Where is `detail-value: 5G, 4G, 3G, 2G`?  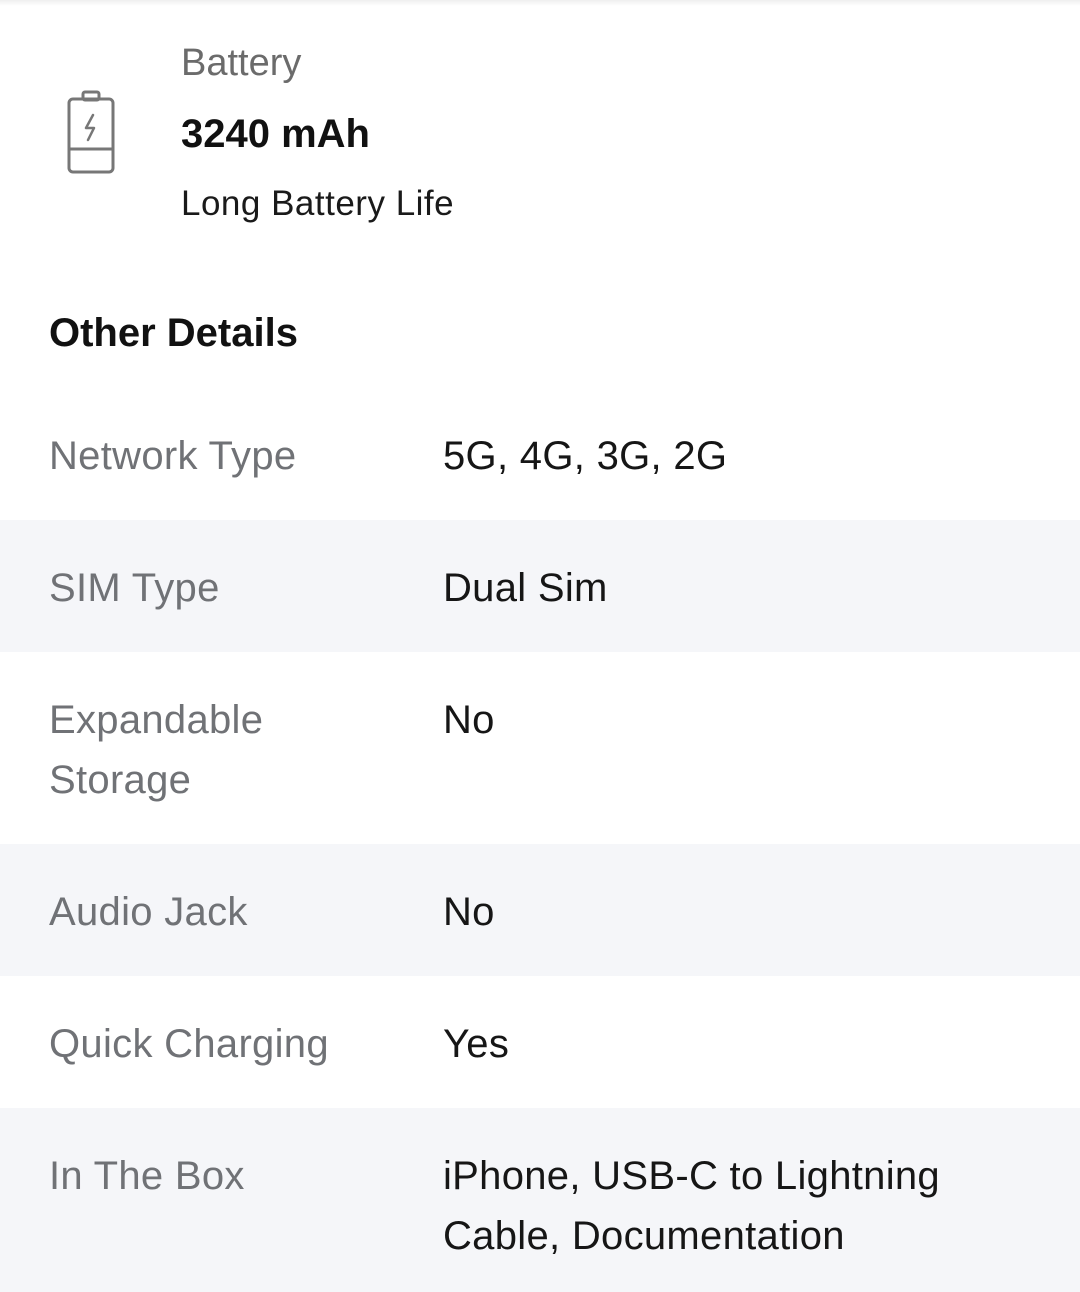
detail-value: 5G, 4G, 3G, 2G is located at coordinates (585, 456).